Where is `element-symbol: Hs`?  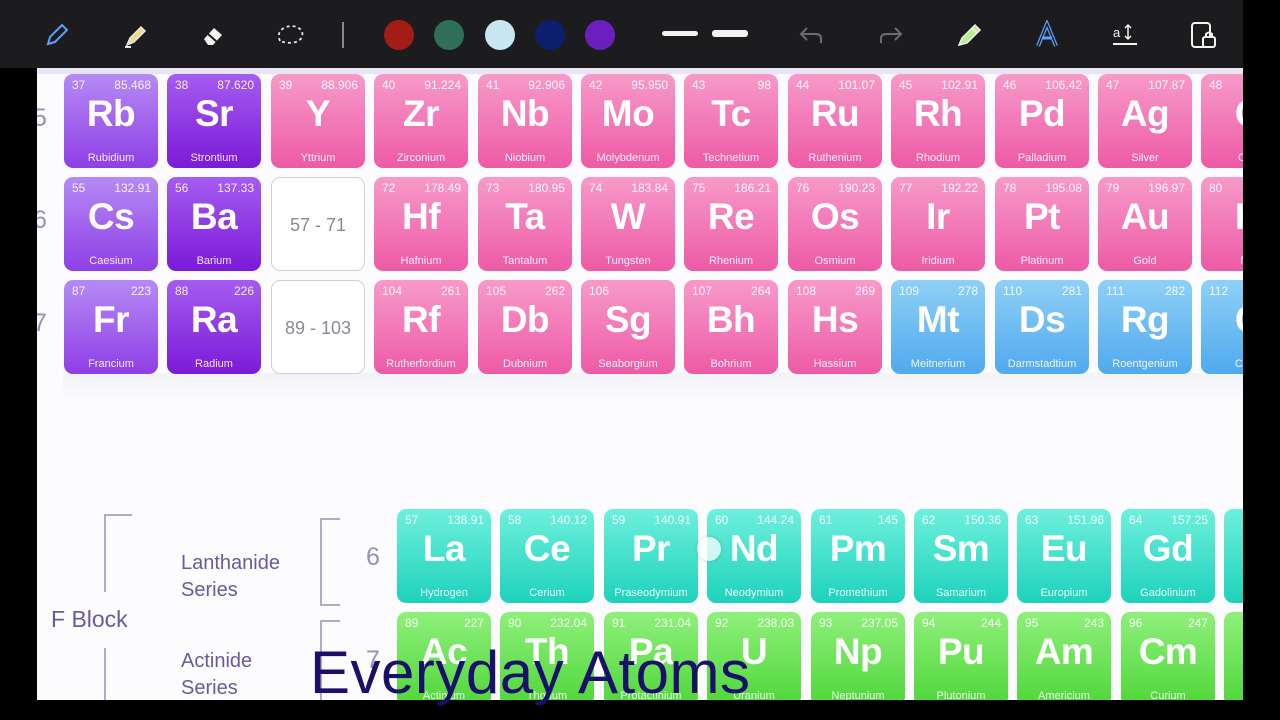
element-symbol: Hs is located at coordinates (835, 319).